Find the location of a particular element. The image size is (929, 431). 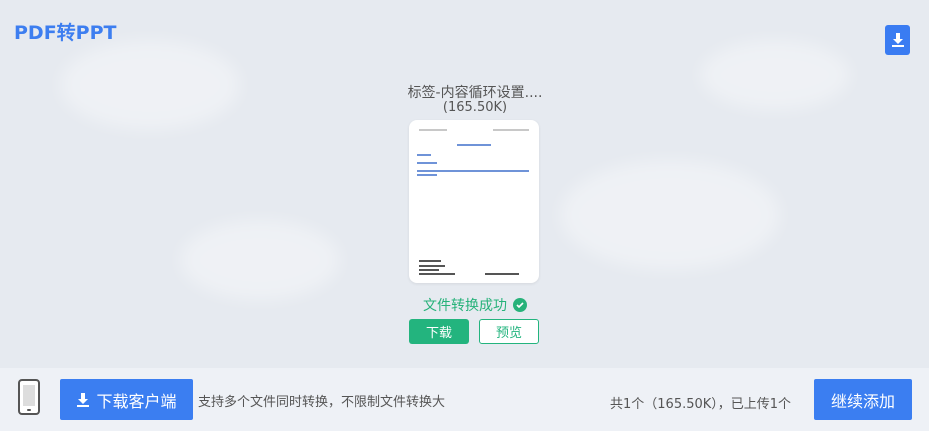

document-thumbnail is located at coordinates (474, 201).